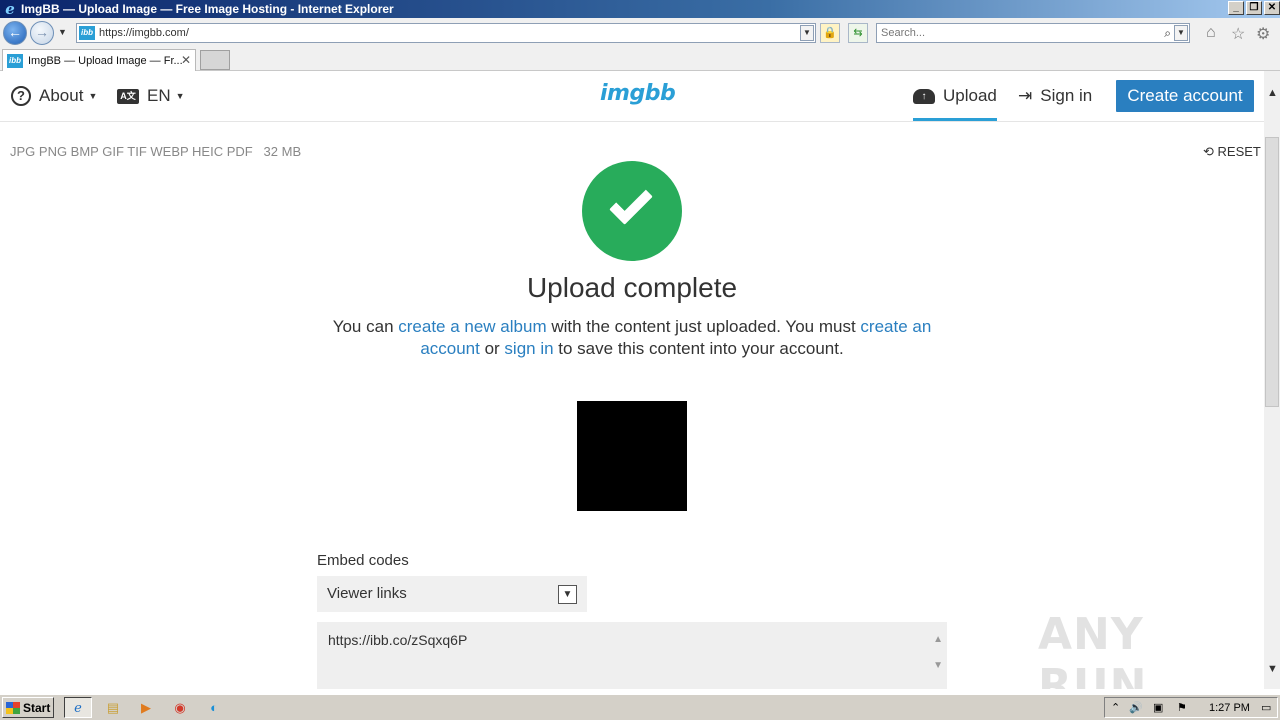 The height and width of the screenshot is (720, 1280). I want to click on lock-icon: 🔒, so click(830, 33).